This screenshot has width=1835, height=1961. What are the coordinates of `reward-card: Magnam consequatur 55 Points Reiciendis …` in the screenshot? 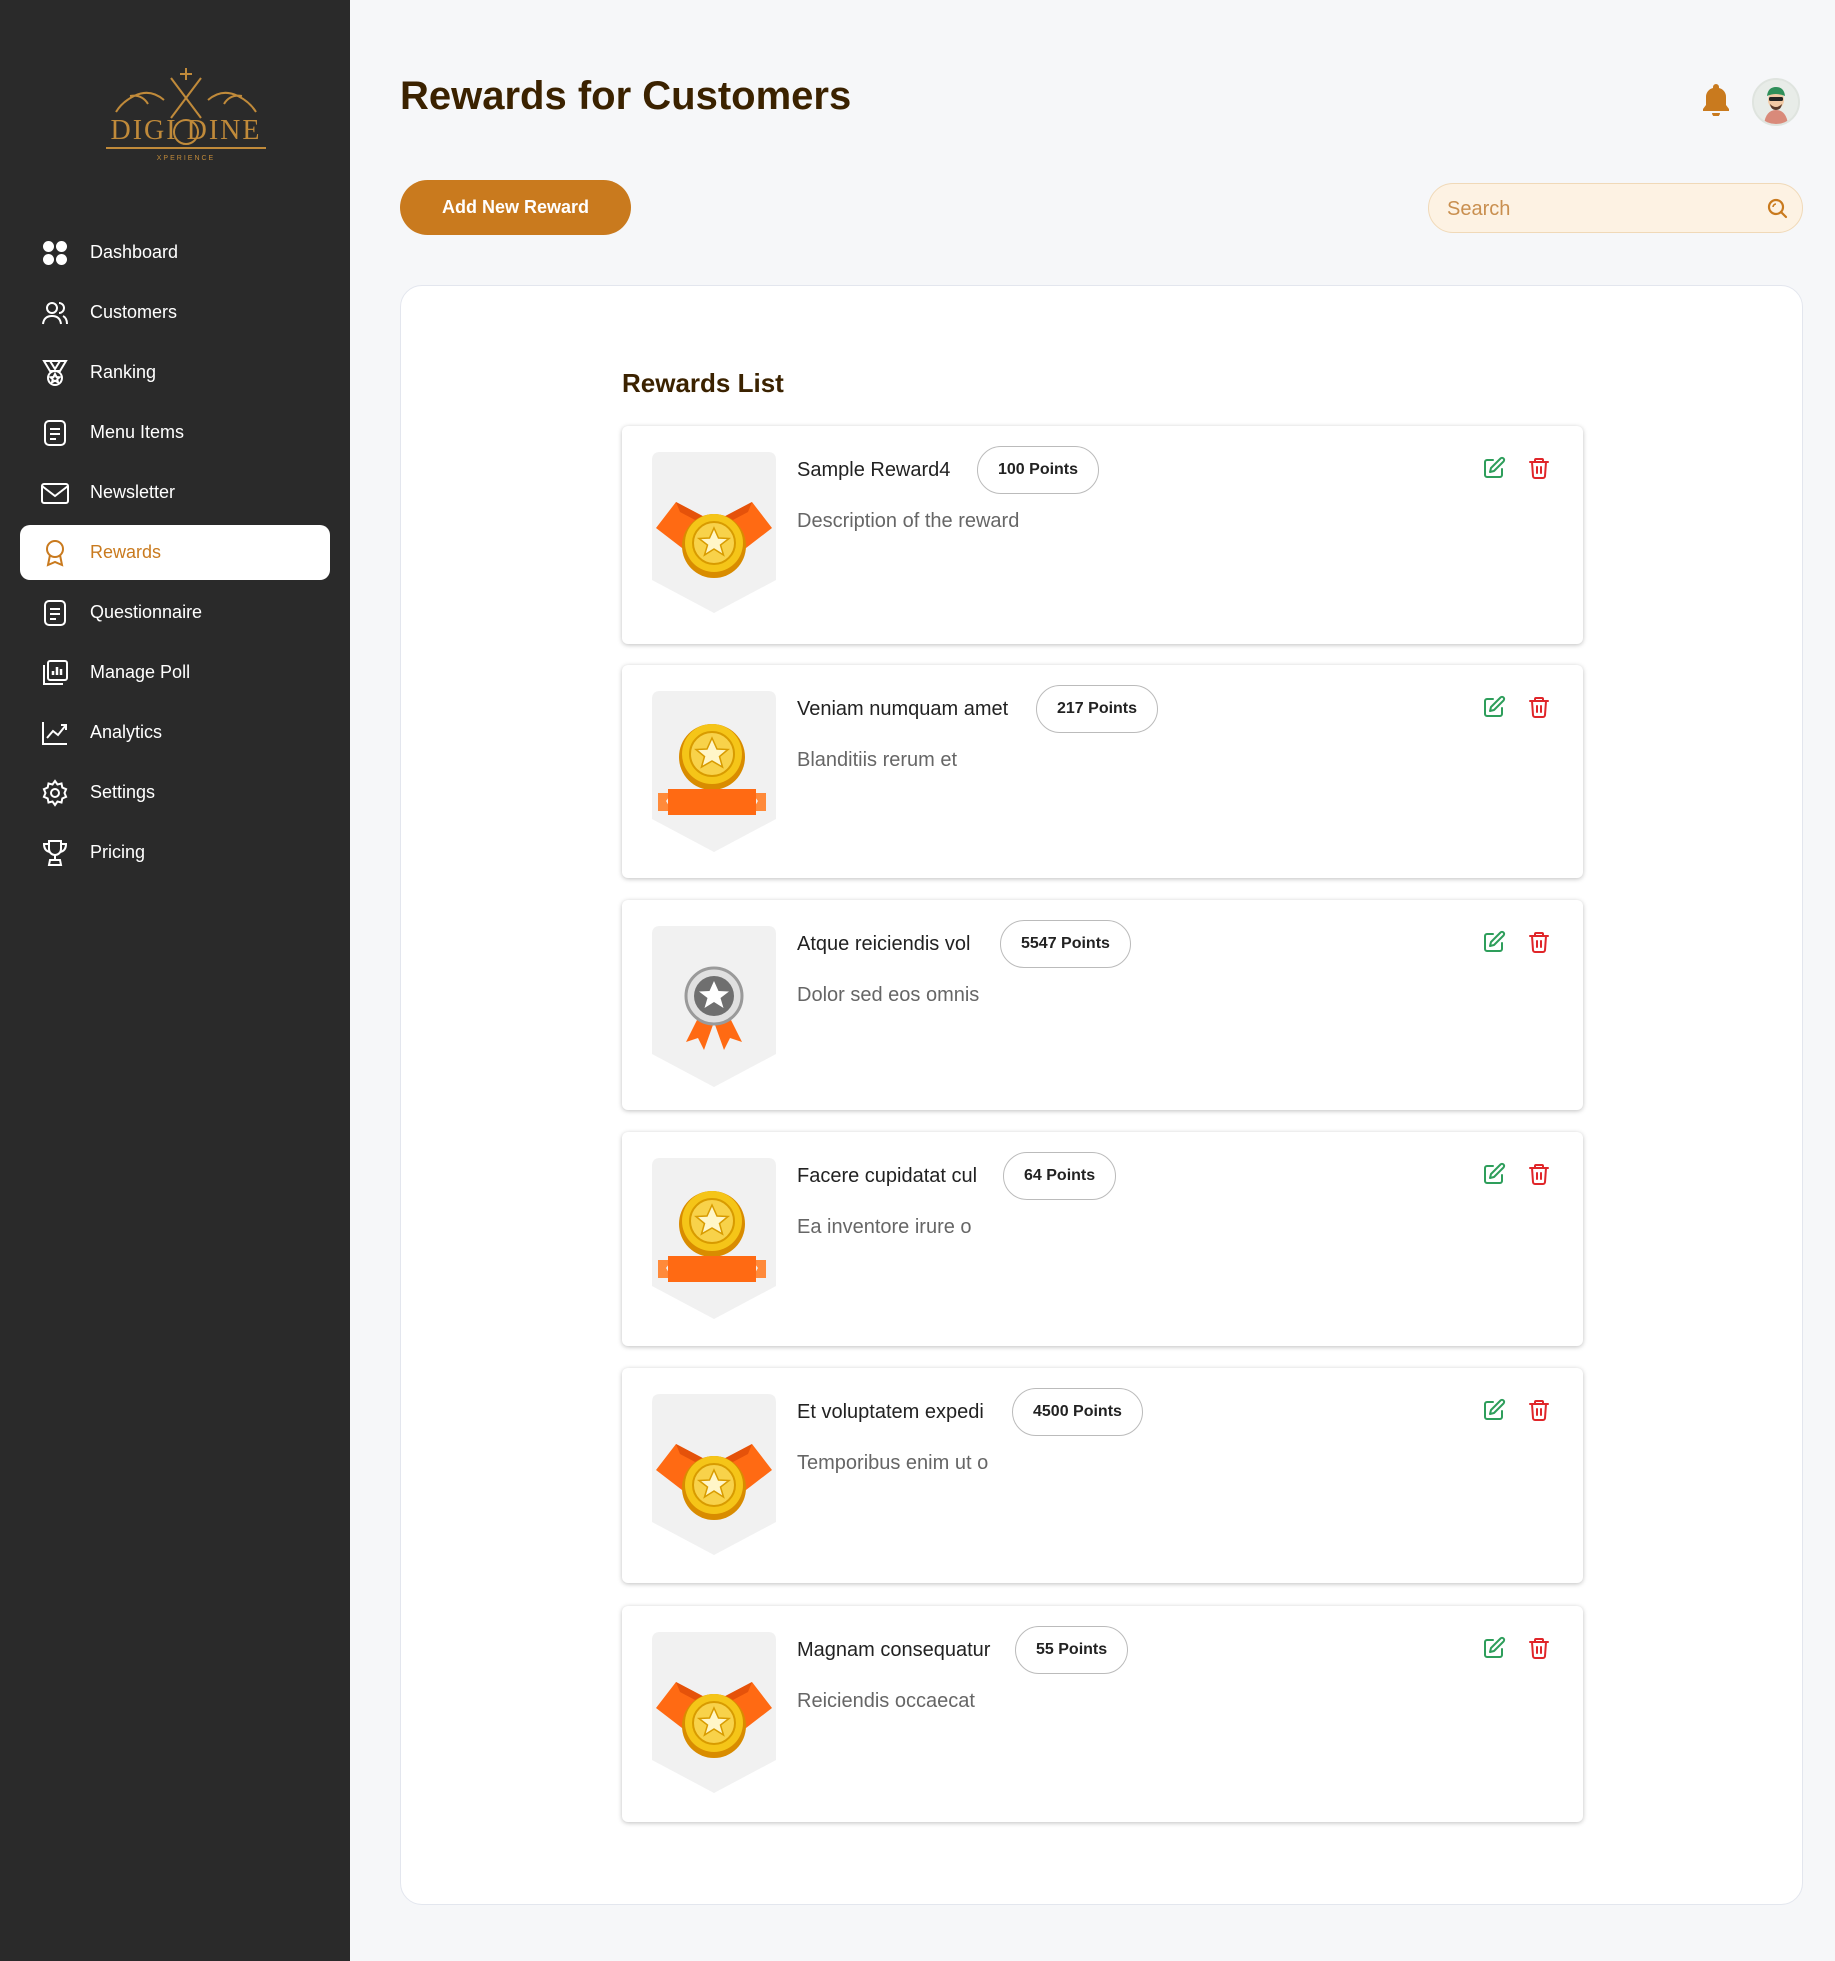 It's located at (1102, 1714).